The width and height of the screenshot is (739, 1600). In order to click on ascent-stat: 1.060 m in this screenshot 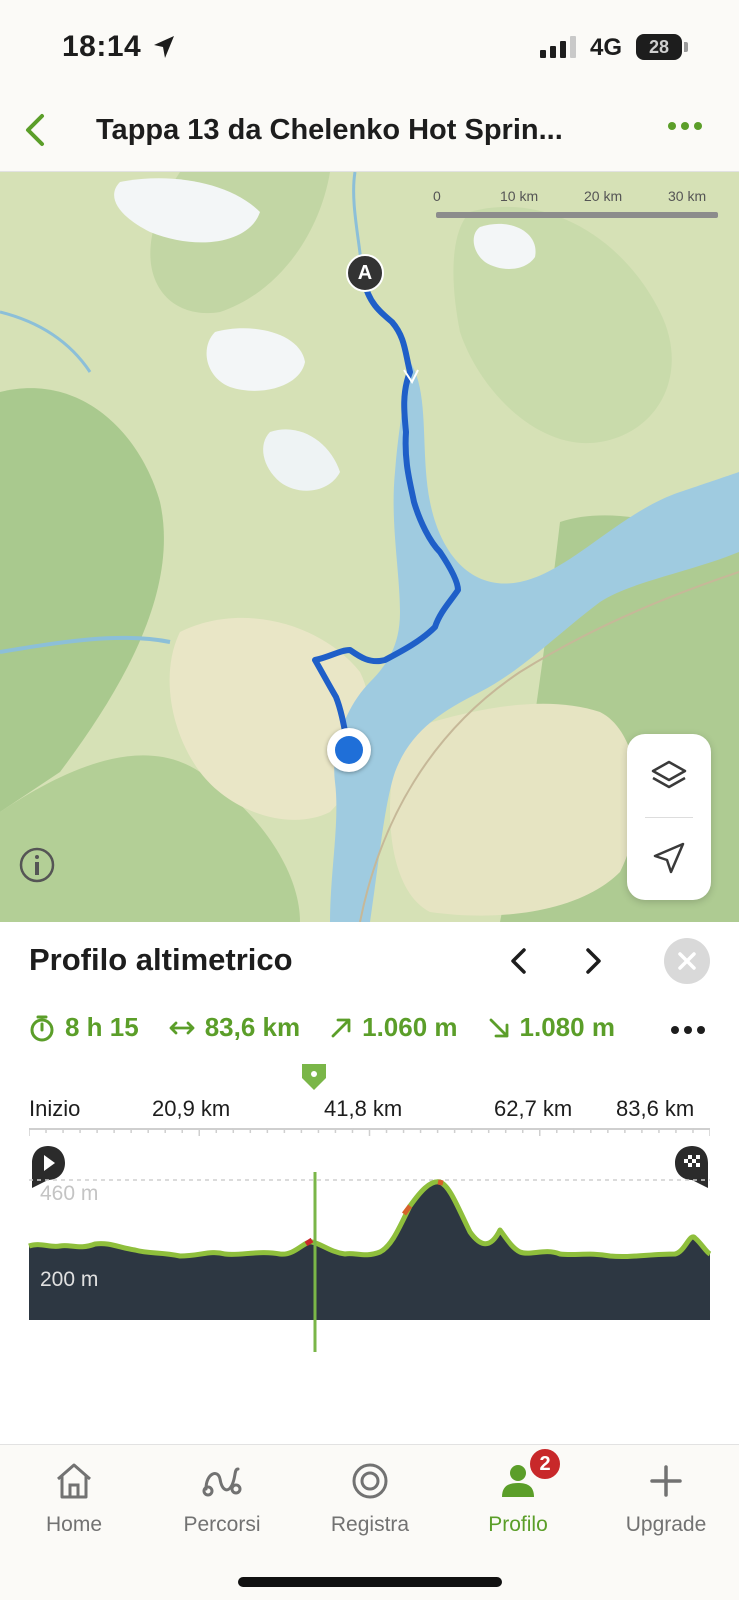, I will do `click(394, 1027)`.